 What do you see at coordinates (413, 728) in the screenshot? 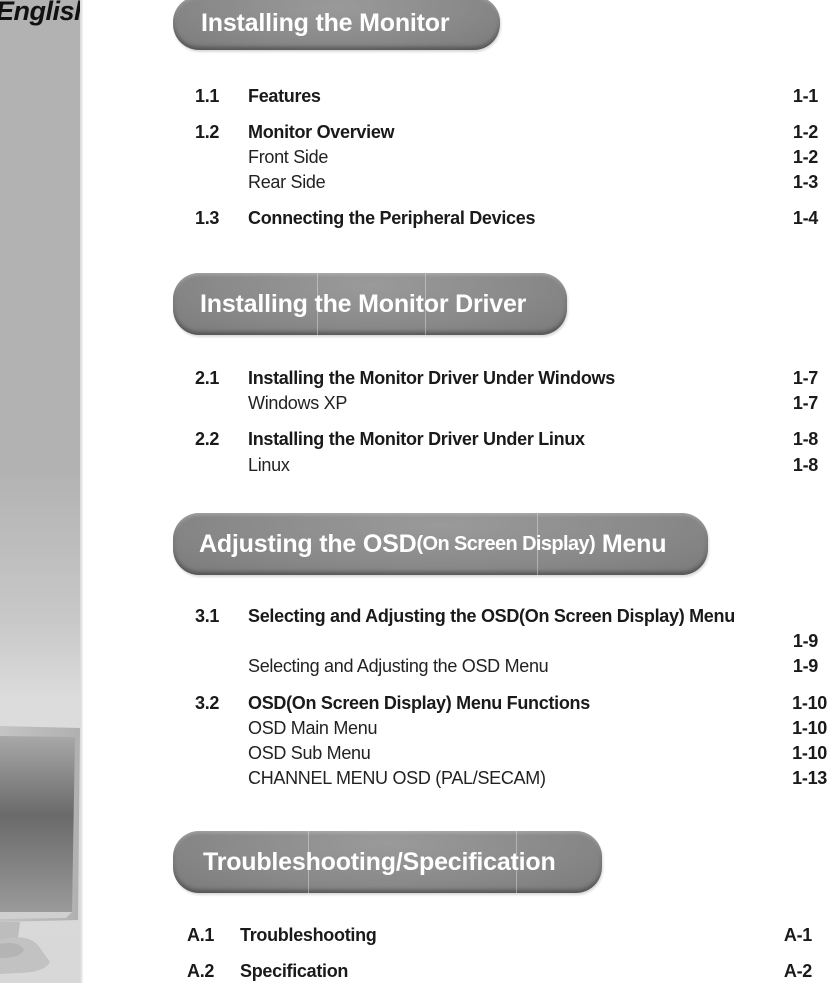
I see `toc-subentry: OSD Main Menu 1-10` at bounding box center [413, 728].